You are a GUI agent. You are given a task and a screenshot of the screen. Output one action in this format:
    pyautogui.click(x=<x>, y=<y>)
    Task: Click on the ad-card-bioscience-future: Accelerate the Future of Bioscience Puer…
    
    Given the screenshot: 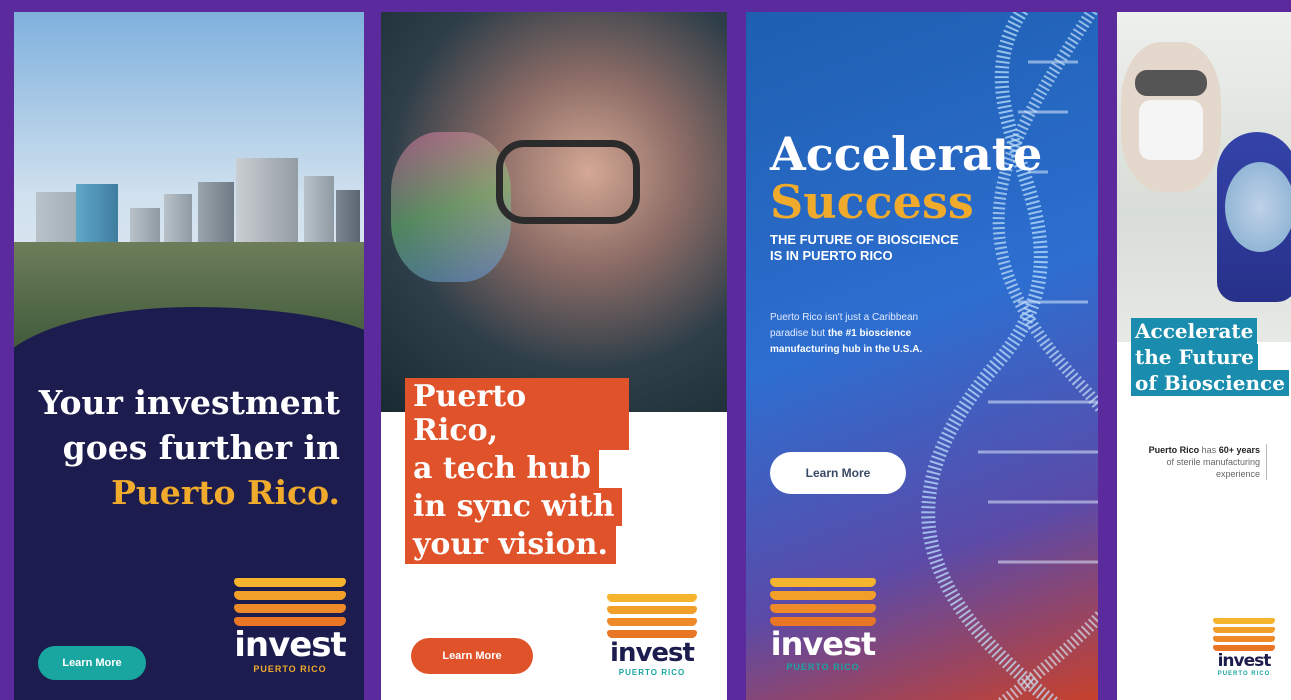 What is the action you would take?
    pyautogui.click(x=1204, y=356)
    